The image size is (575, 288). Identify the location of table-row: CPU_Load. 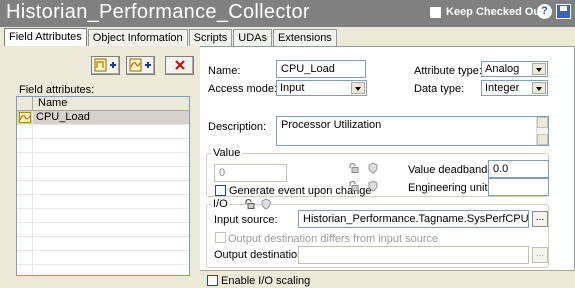
(103, 118).